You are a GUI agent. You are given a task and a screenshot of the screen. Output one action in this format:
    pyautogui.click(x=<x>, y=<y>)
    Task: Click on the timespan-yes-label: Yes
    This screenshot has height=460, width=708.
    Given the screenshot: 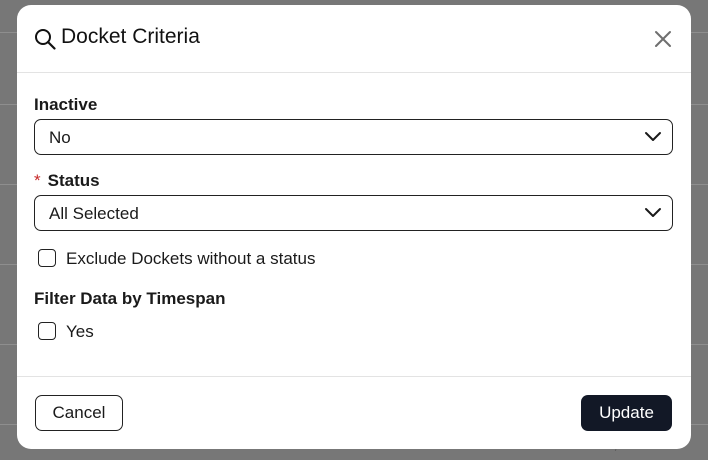 What is the action you would take?
    pyautogui.click(x=80, y=332)
    